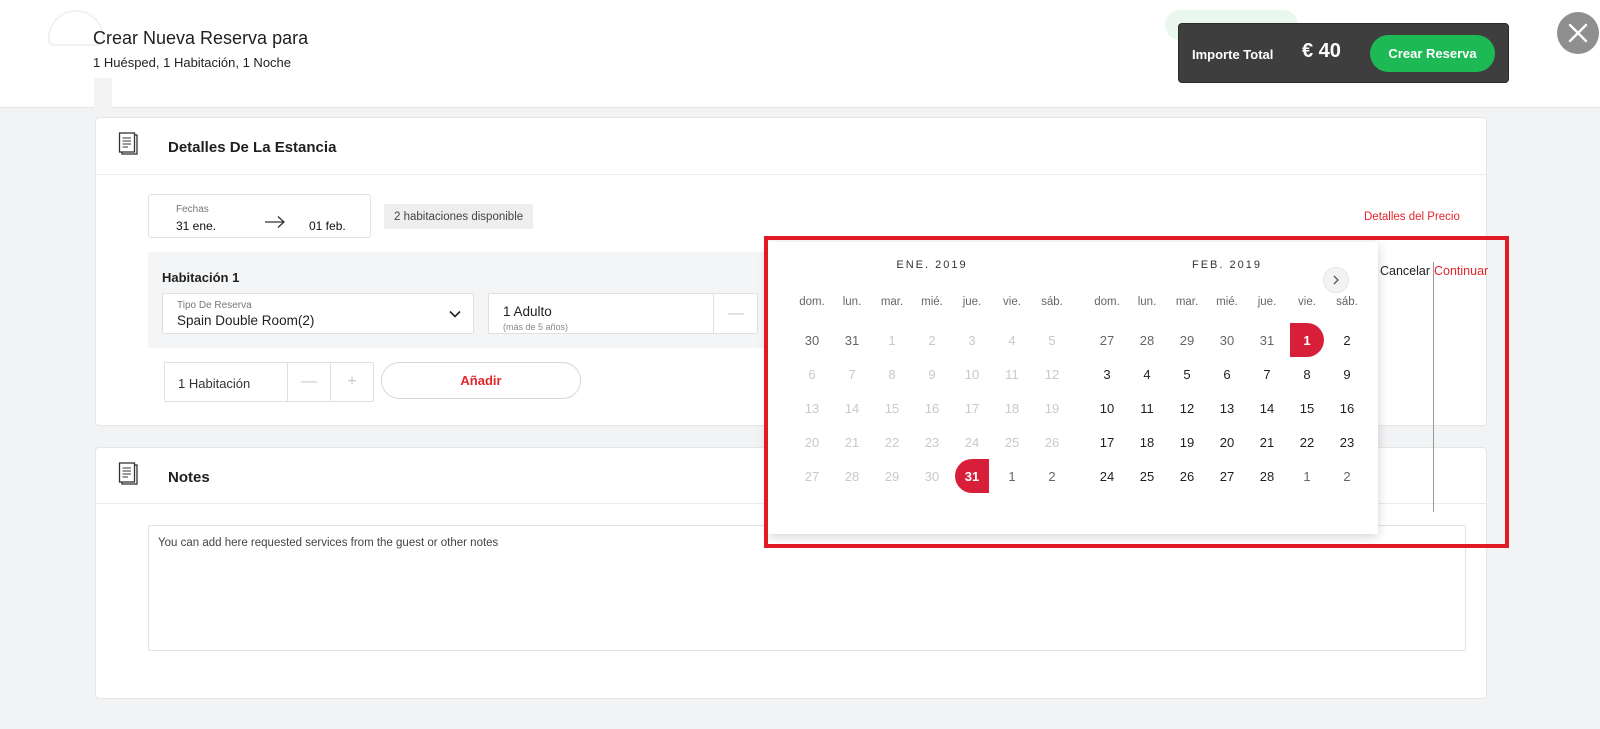 Image resolution: width=1600 pixels, height=729 pixels. Describe the element at coordinates (527, 311) in the screenshot. I see `guests-value: 1 Adulto` at that location.